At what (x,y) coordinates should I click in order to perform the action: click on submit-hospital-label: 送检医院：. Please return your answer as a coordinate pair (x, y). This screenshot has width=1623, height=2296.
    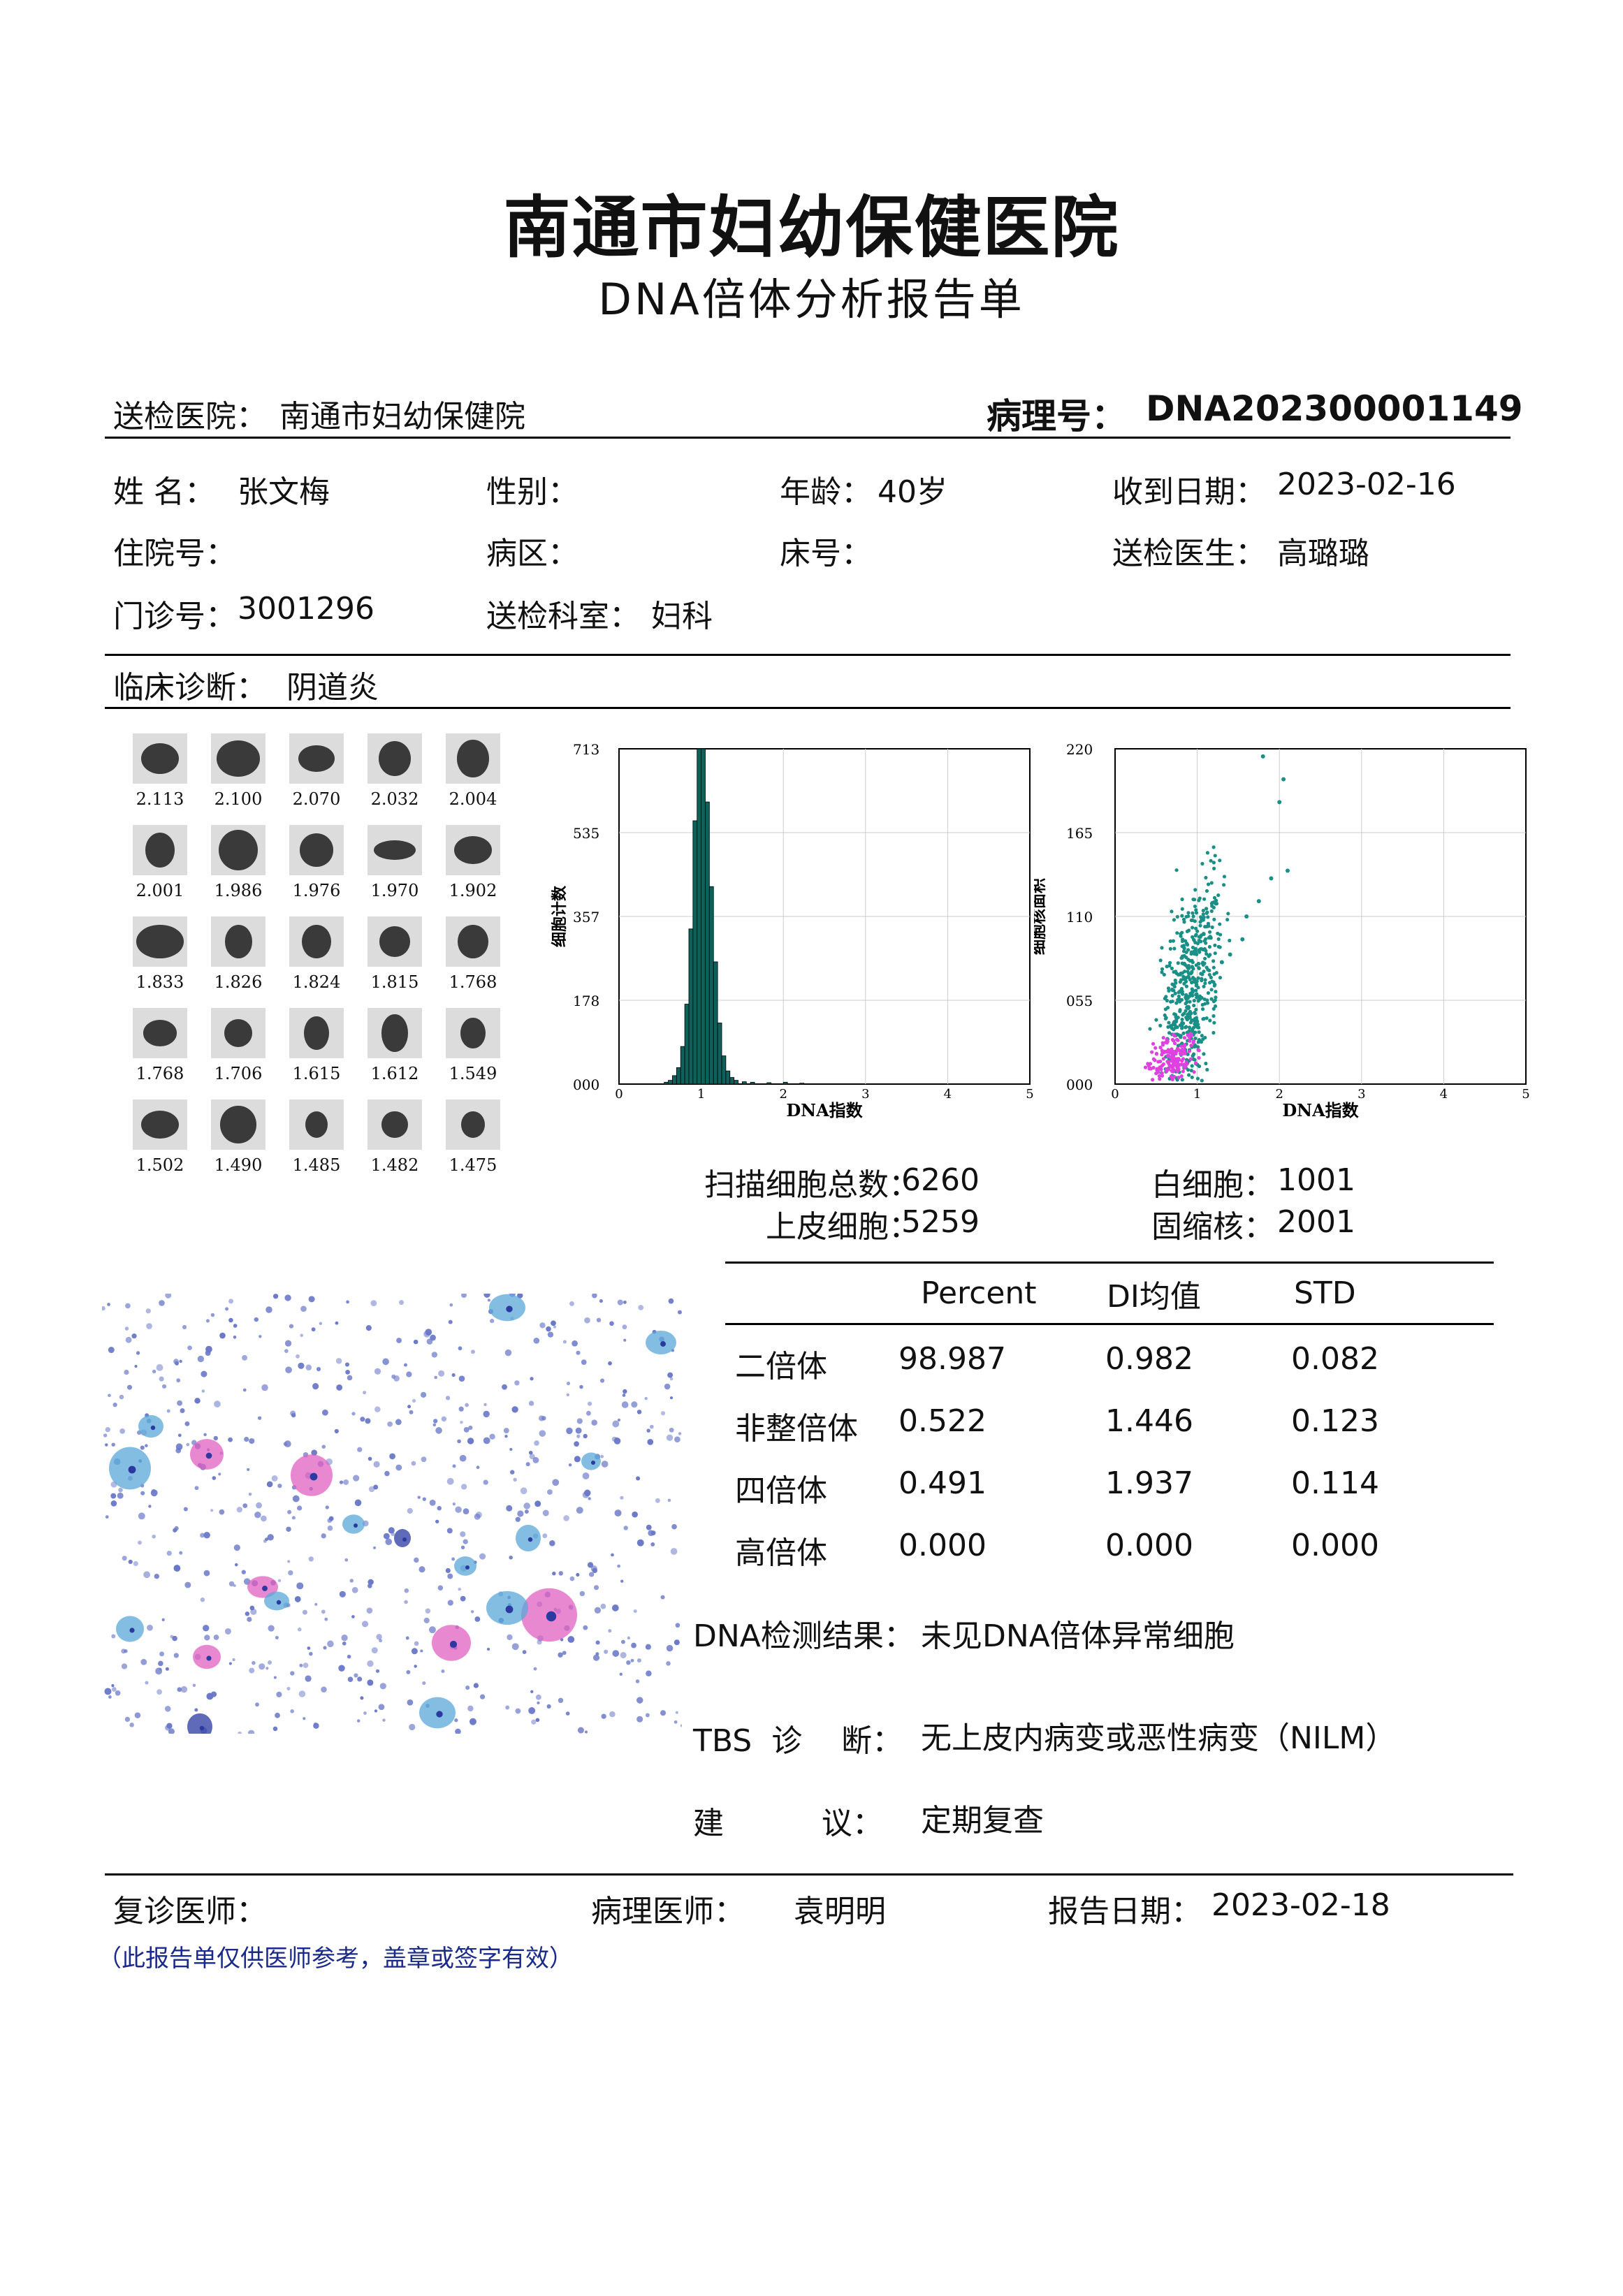
    Looking at the image, I should click on (190, 416).